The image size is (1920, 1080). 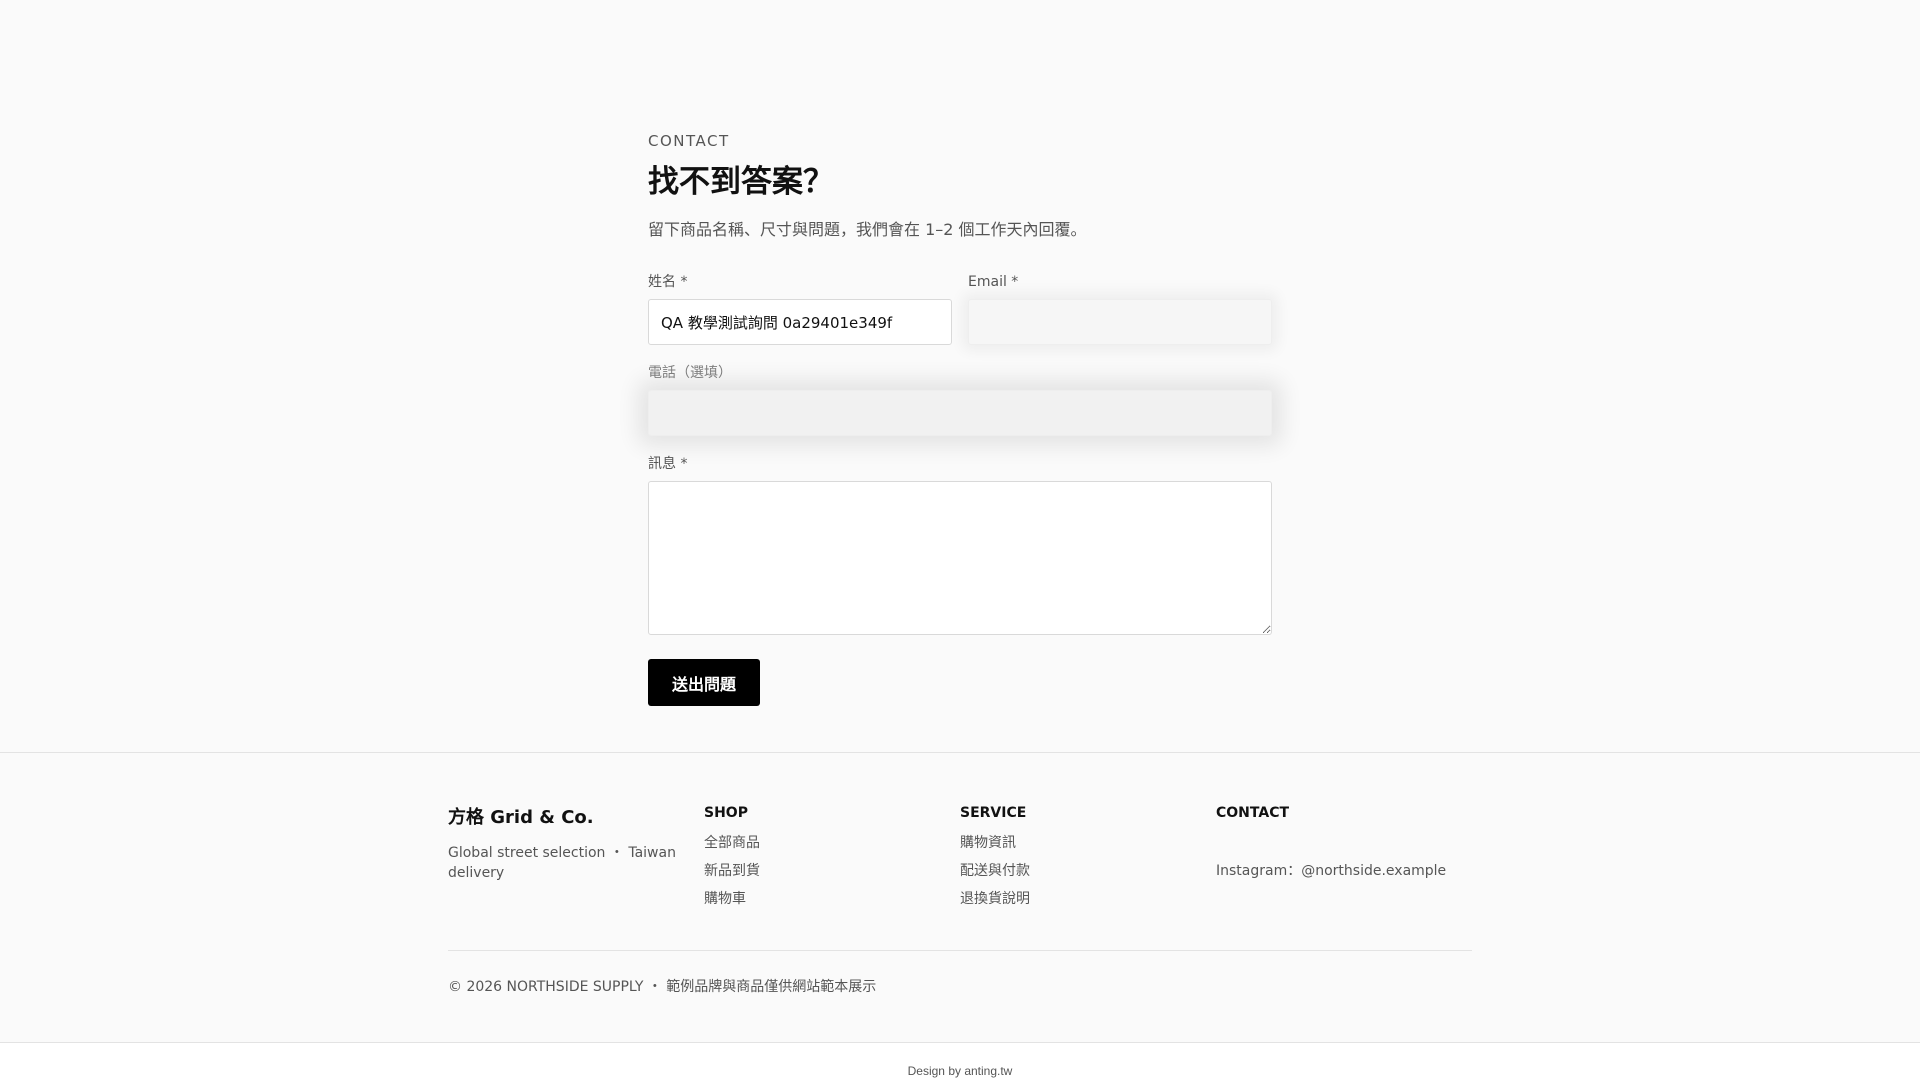 I want to click on section-description: 留下商品名稱、尺寸與問題，我們會在 1–2 個工作天內回覆。, so click(x=867, y=229).